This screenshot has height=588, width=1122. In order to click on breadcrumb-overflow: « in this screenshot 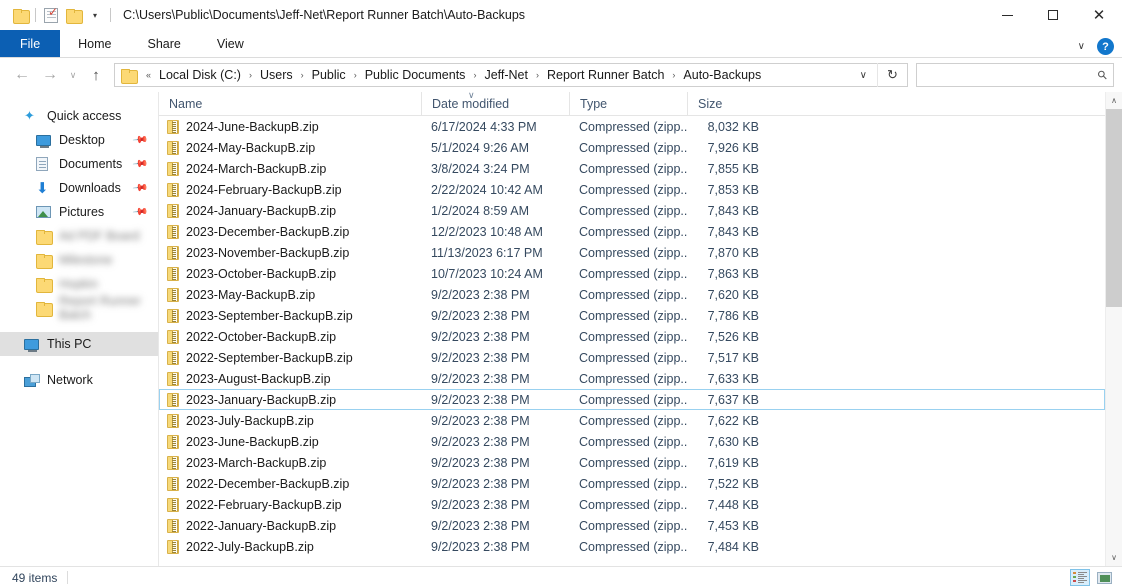, I will do `click(148, 75)`.